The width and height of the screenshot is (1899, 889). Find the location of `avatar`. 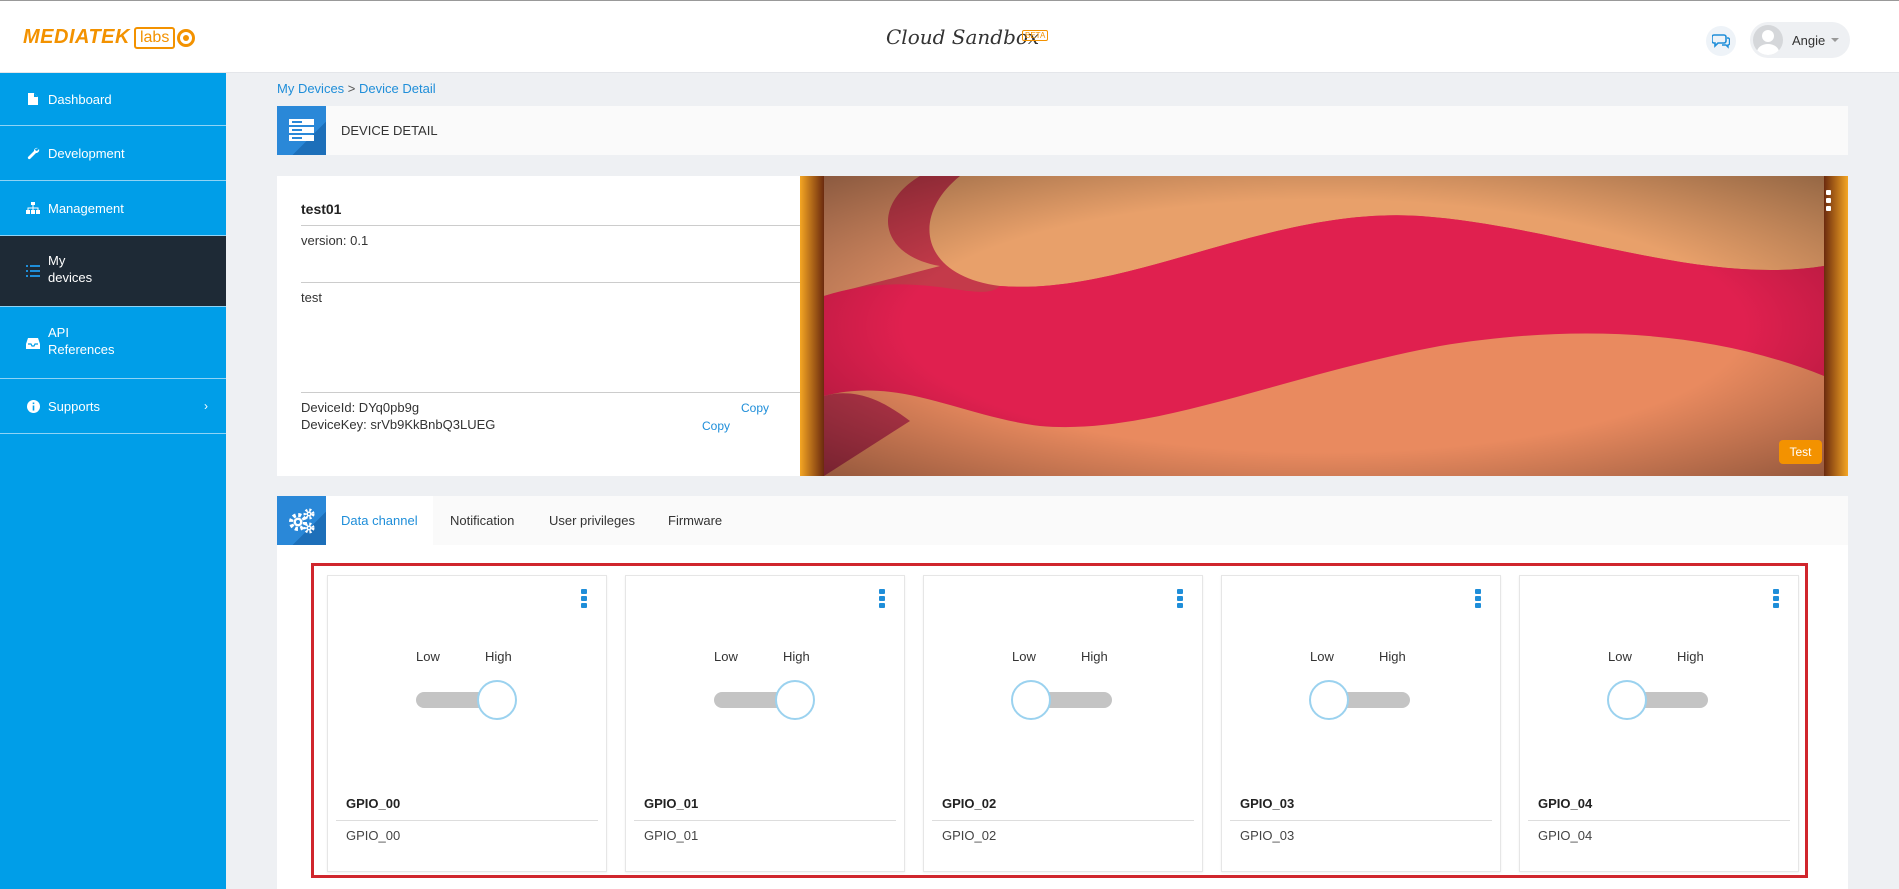

avatar is located at coordinates (1768, 40).